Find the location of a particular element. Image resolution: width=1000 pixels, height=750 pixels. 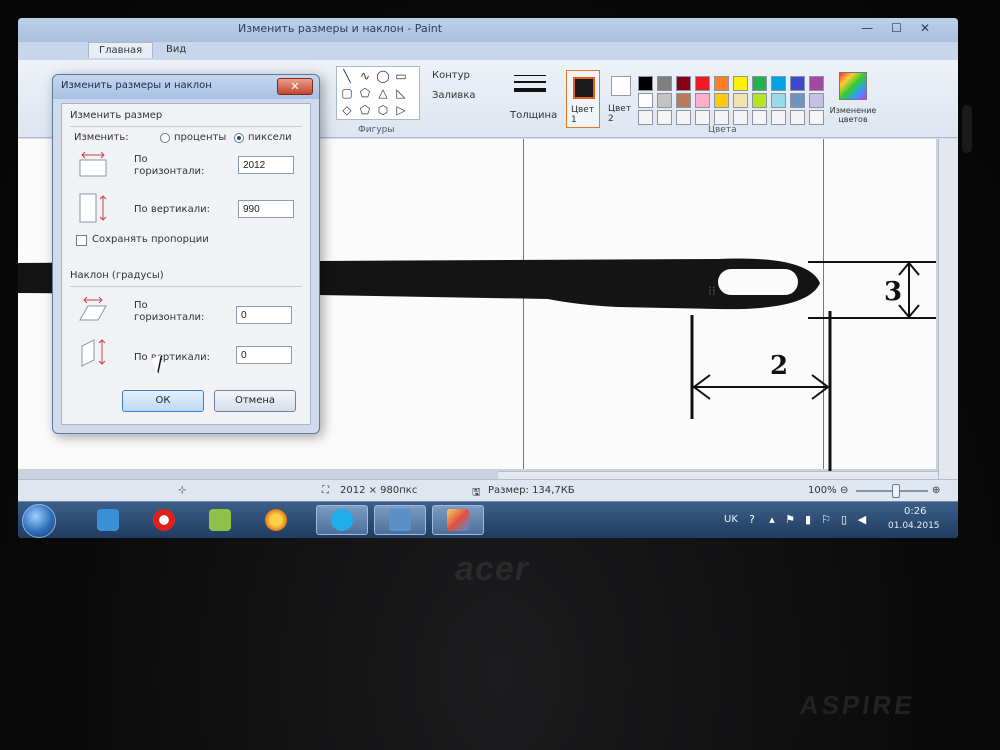

rectangle-shape-icon: ▭ is located at coordinates (401, 76).